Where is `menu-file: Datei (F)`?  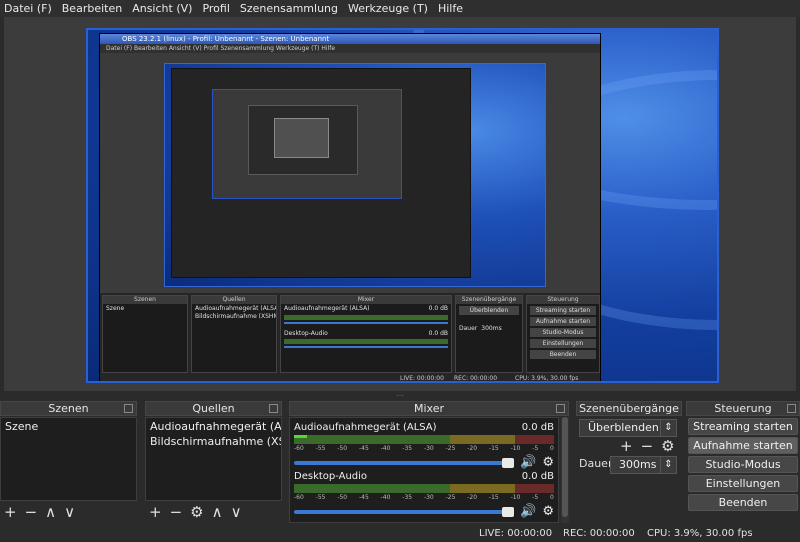
menu-file: Datei (F) is located at coordinates (28, 8).